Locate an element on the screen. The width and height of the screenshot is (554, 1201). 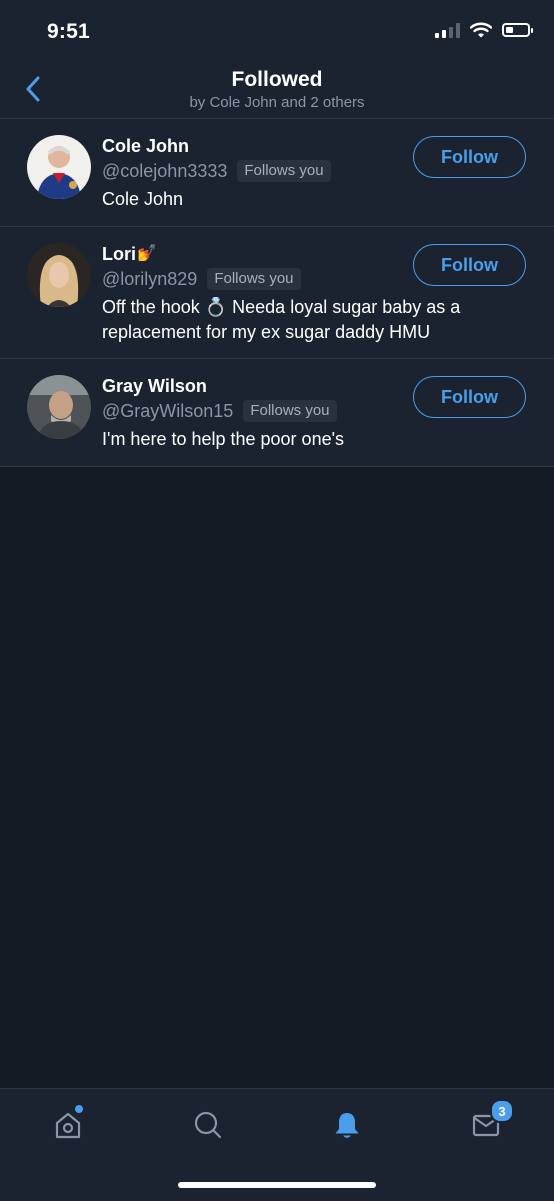
tab-messages: 3 is located at coordinates (490, 1122).